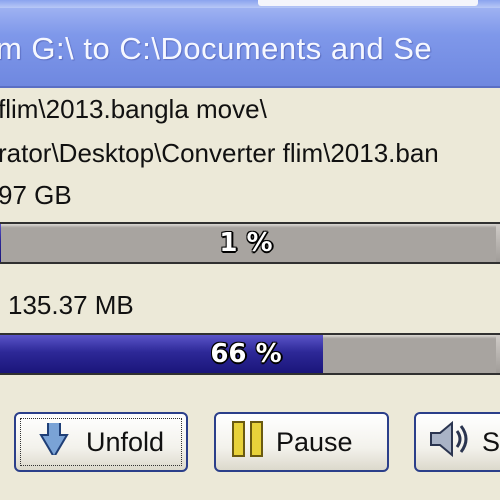  Describe the element at coordinates (71, 305) in the screenshot. I see `current-file-size: 135.37 MB` at that location.